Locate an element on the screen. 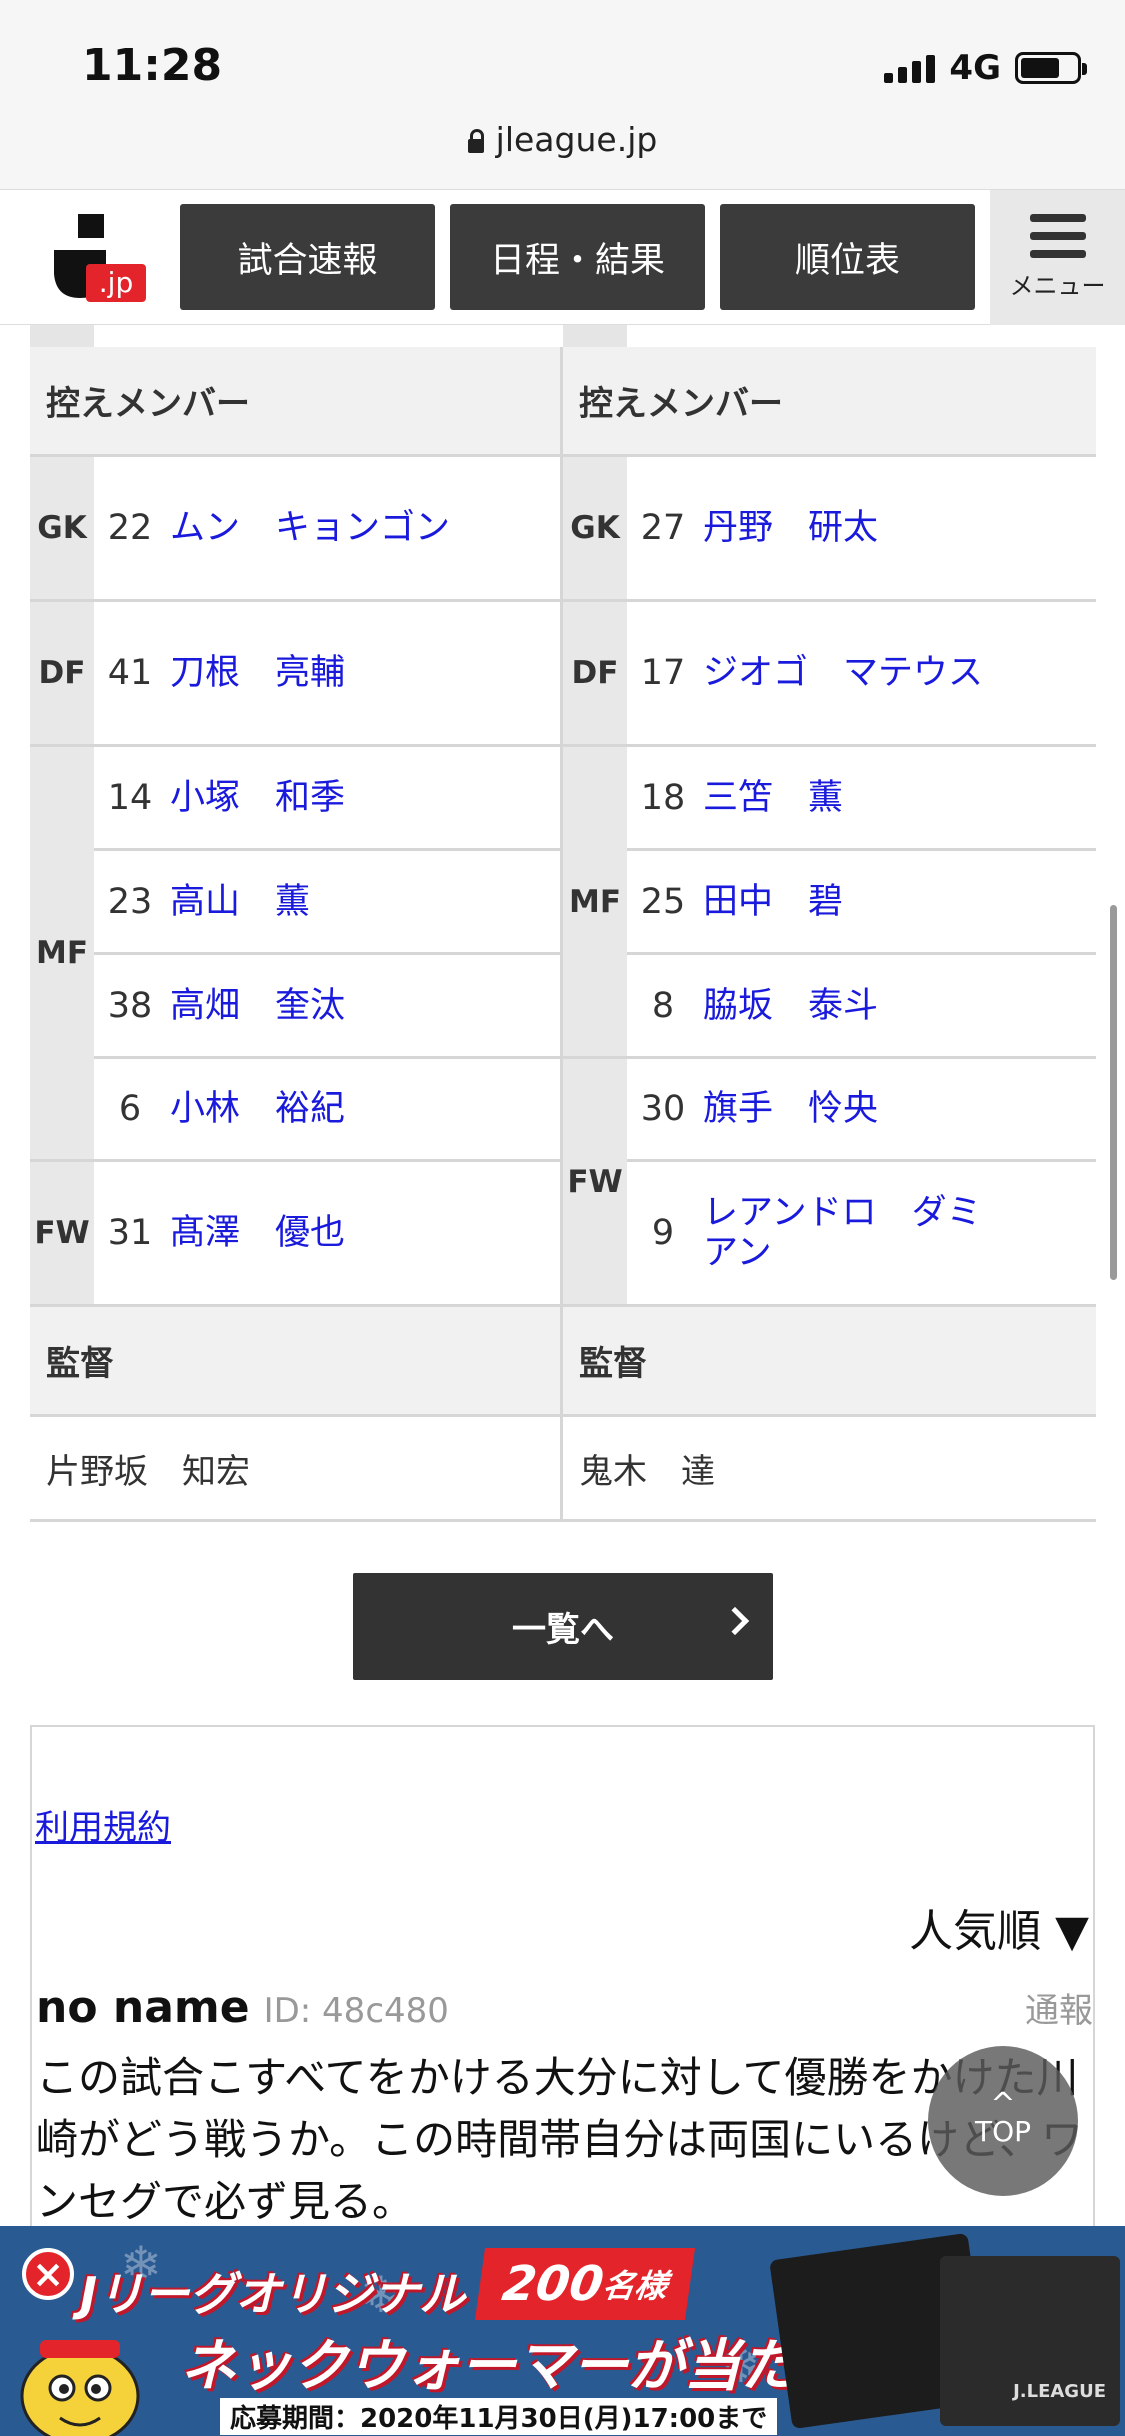 Image resolution: width=1125 pixels, height=2436 pixels. status-indicators: 4G is located at coordinates (985, 68).